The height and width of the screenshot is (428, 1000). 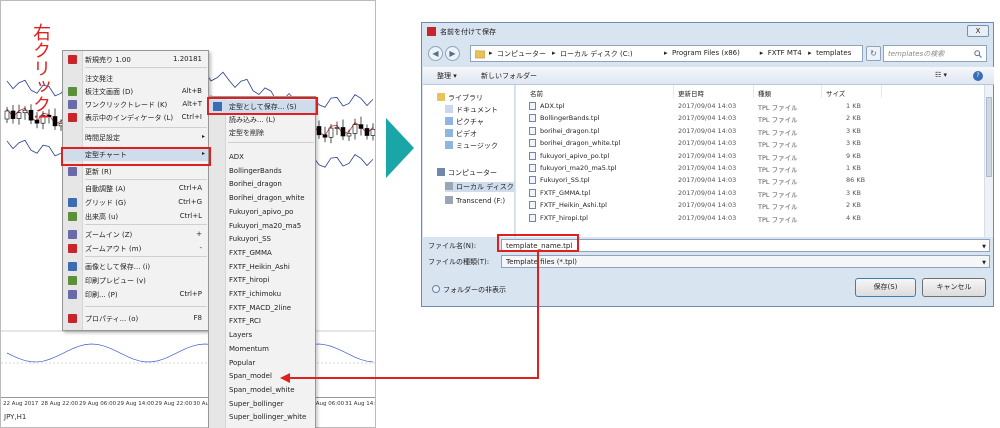 I want to click on context-menu-item: 注文発注, so click(x=136, y=78).